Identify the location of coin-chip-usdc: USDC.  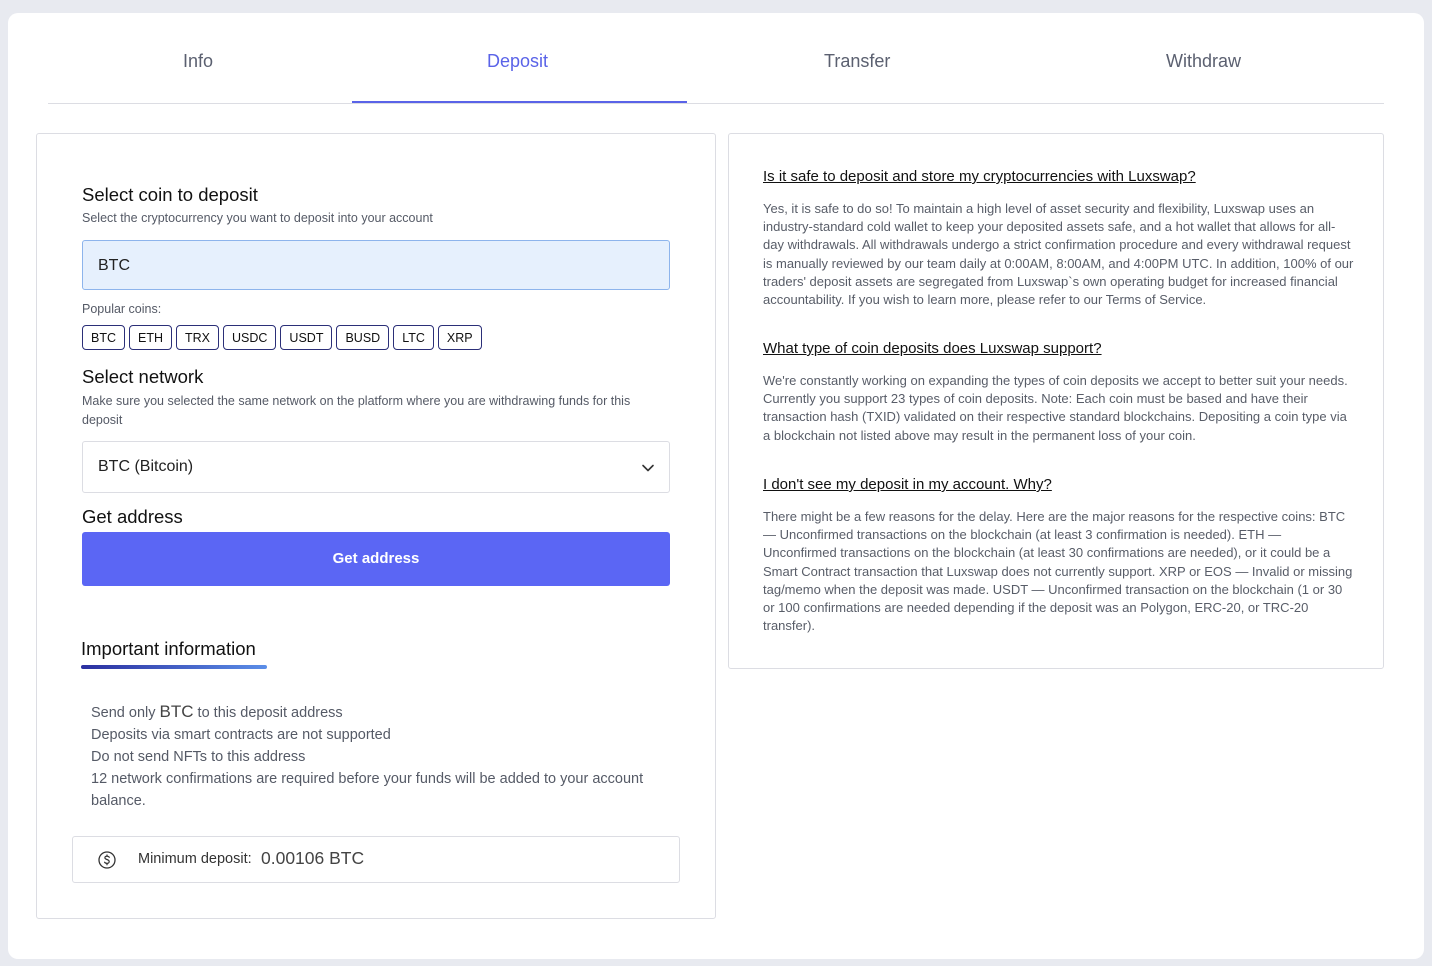
(250, 337).